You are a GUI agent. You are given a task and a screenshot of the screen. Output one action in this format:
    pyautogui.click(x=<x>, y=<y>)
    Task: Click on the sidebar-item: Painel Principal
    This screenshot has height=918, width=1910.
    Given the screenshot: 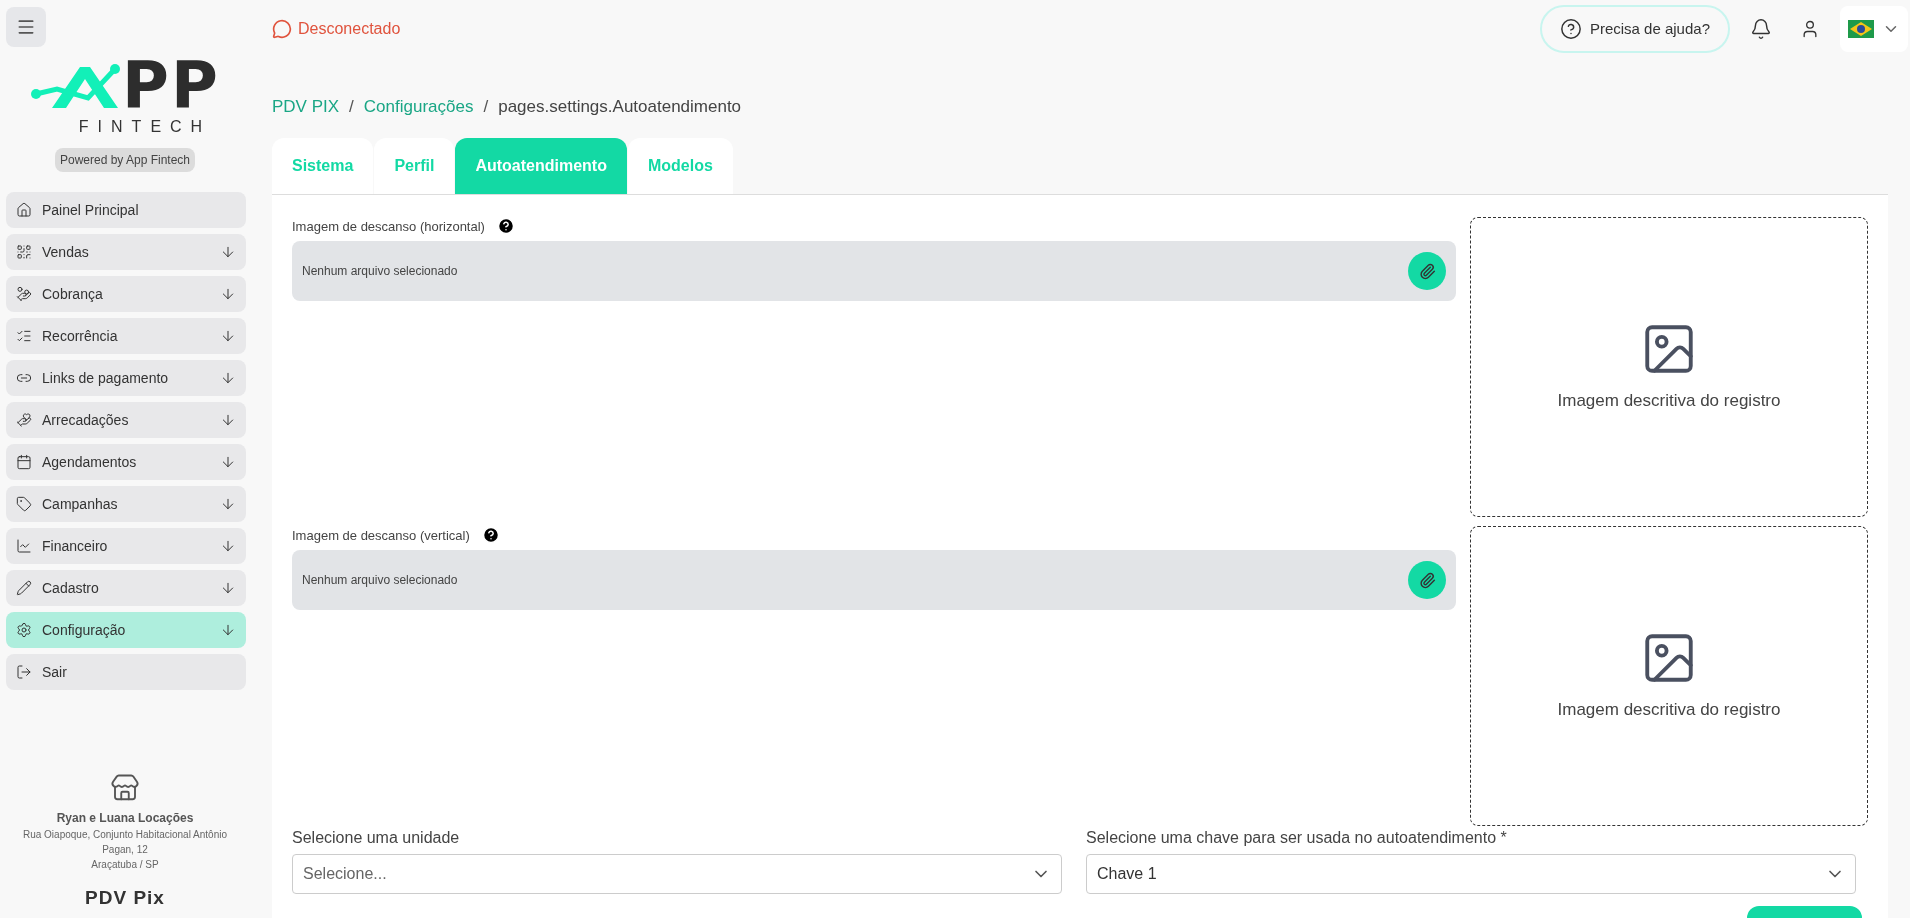 What is the action you would take?
    pyautogui.click(x=126, y=210)
    